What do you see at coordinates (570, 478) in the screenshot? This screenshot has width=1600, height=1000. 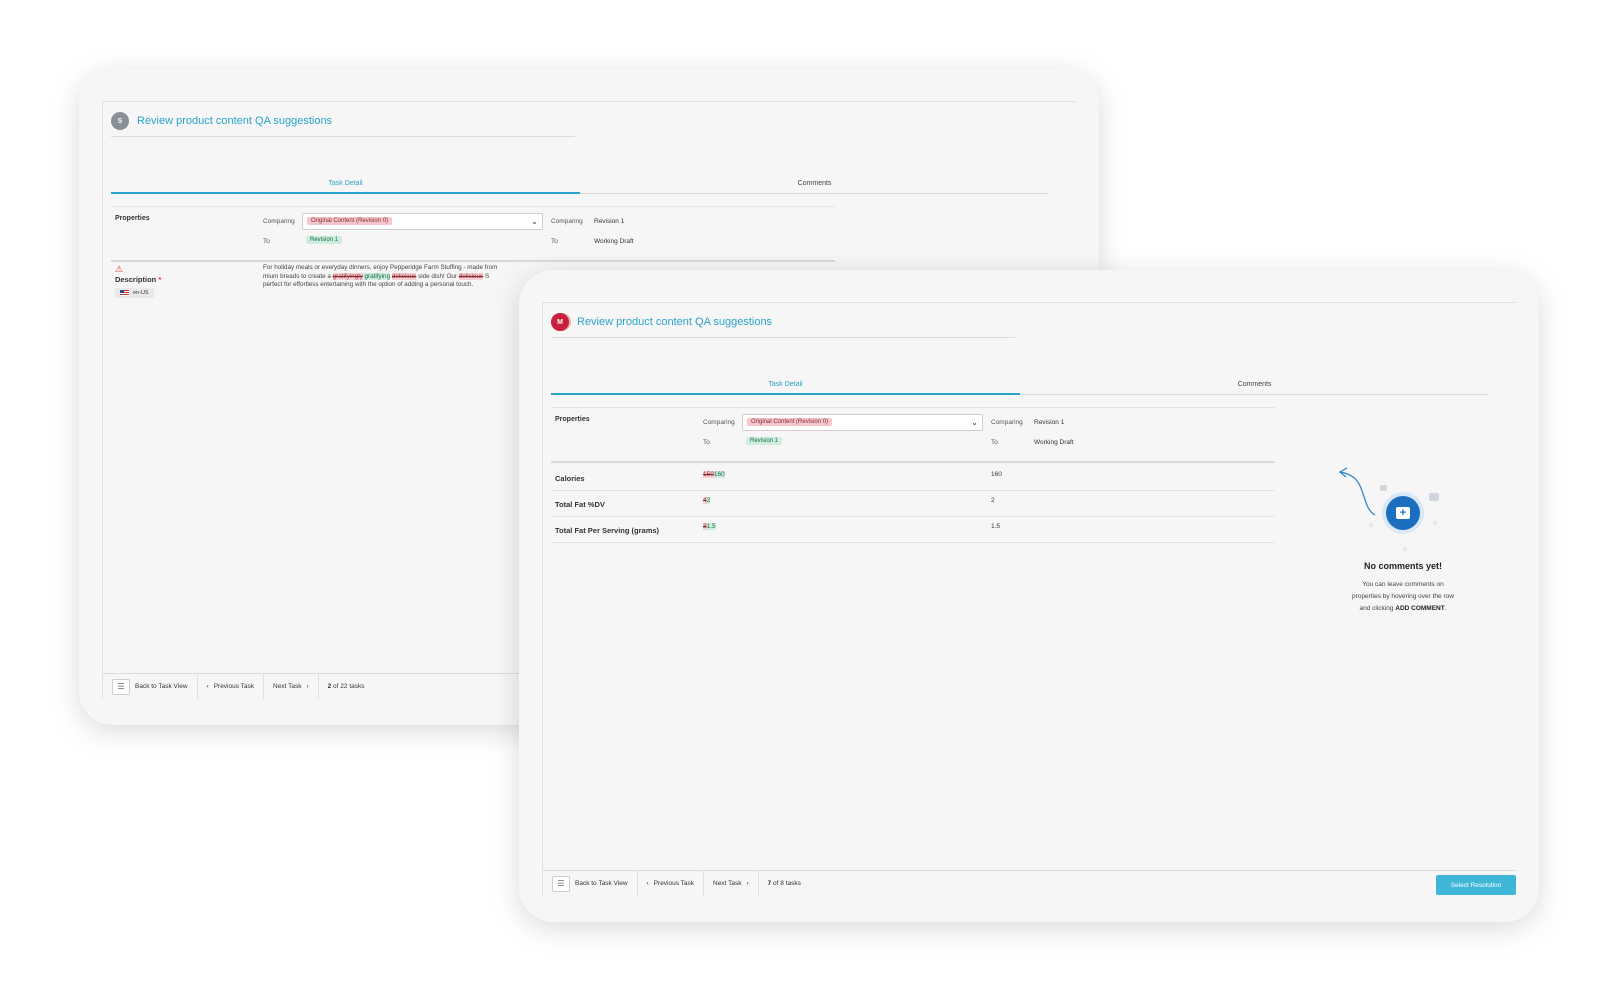 I see `property-name: Calories` at bounding box center [570, 478].